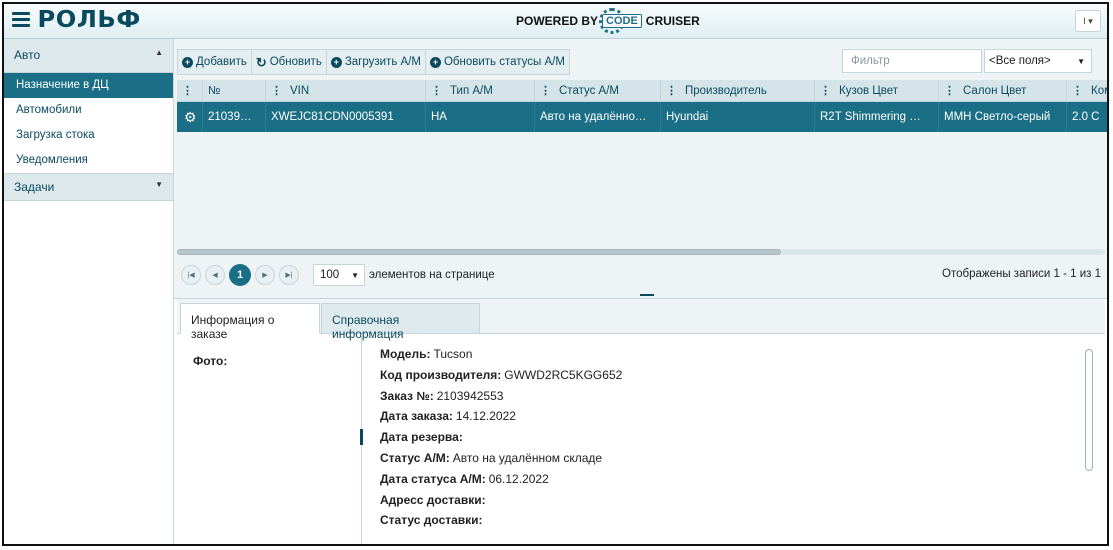 The height and width of the screenshot is (550, 1113). I want to click on records-info: Отображены записи 1 - 1 из 1, so click(1021, 274).